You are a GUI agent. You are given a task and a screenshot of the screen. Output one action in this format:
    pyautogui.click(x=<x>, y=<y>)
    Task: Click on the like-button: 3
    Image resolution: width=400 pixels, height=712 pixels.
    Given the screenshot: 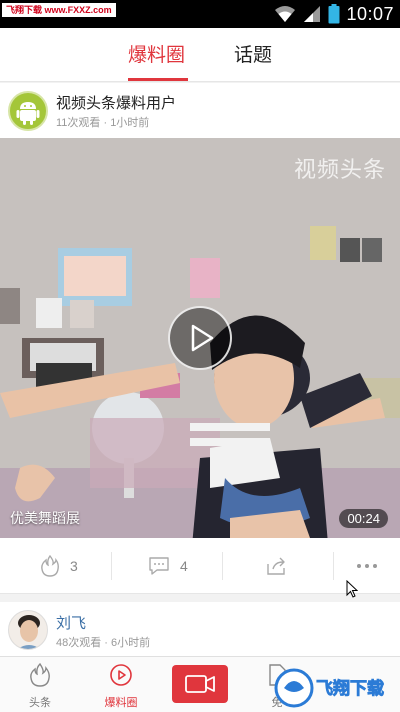 What is the action you would take?
    pyautogui.click(x=59, y=566)
    